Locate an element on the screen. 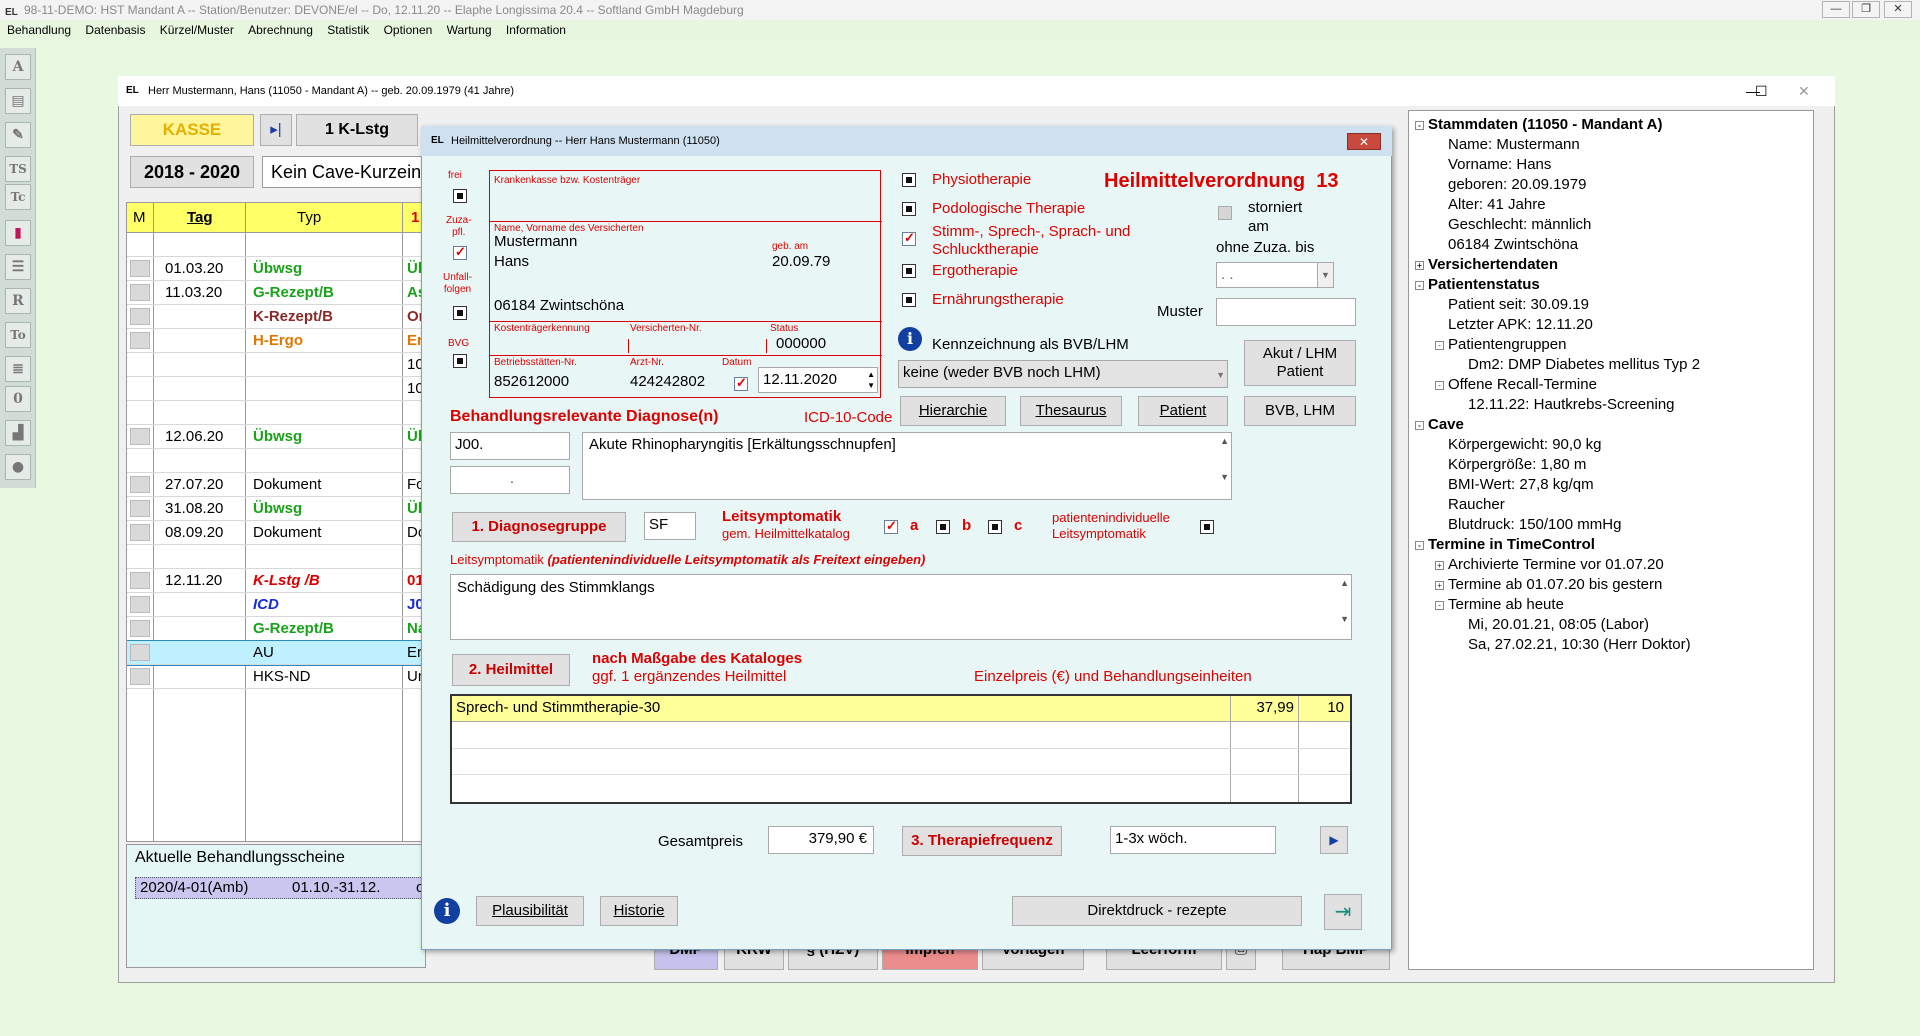  tree-node: + Versichertendaten is located at coordinates (1486, 265).